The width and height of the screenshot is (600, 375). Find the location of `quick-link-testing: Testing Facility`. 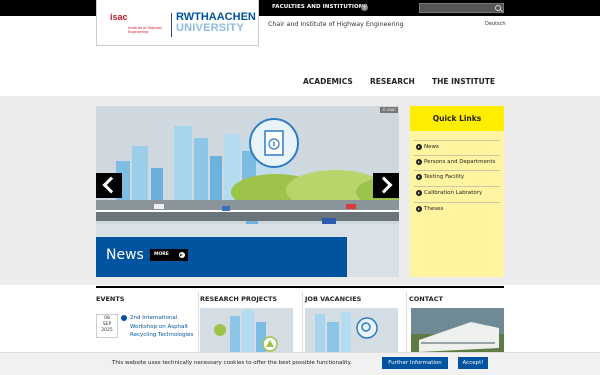

quick-link-testing: Testing Facility is located at coordinates (457, 176).